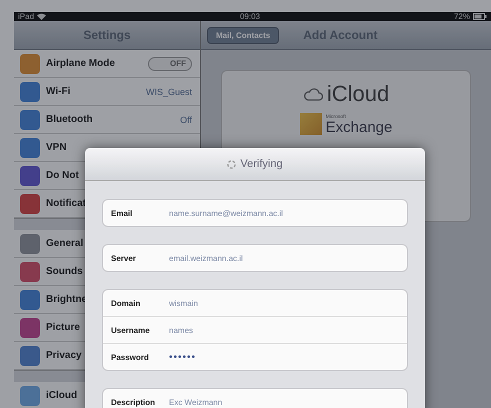 The width and height of the screenshot is (491, 408). What do you see at coordinates (26, 16) in the screenshot?
I see `device-name: iPad` at bounding box center [26, 16].